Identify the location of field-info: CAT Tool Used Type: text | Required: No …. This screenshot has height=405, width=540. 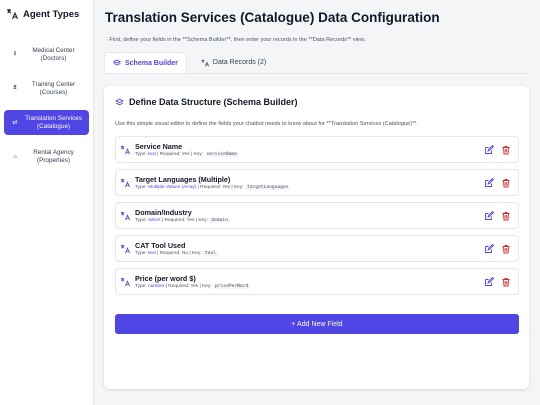
(309, 249).